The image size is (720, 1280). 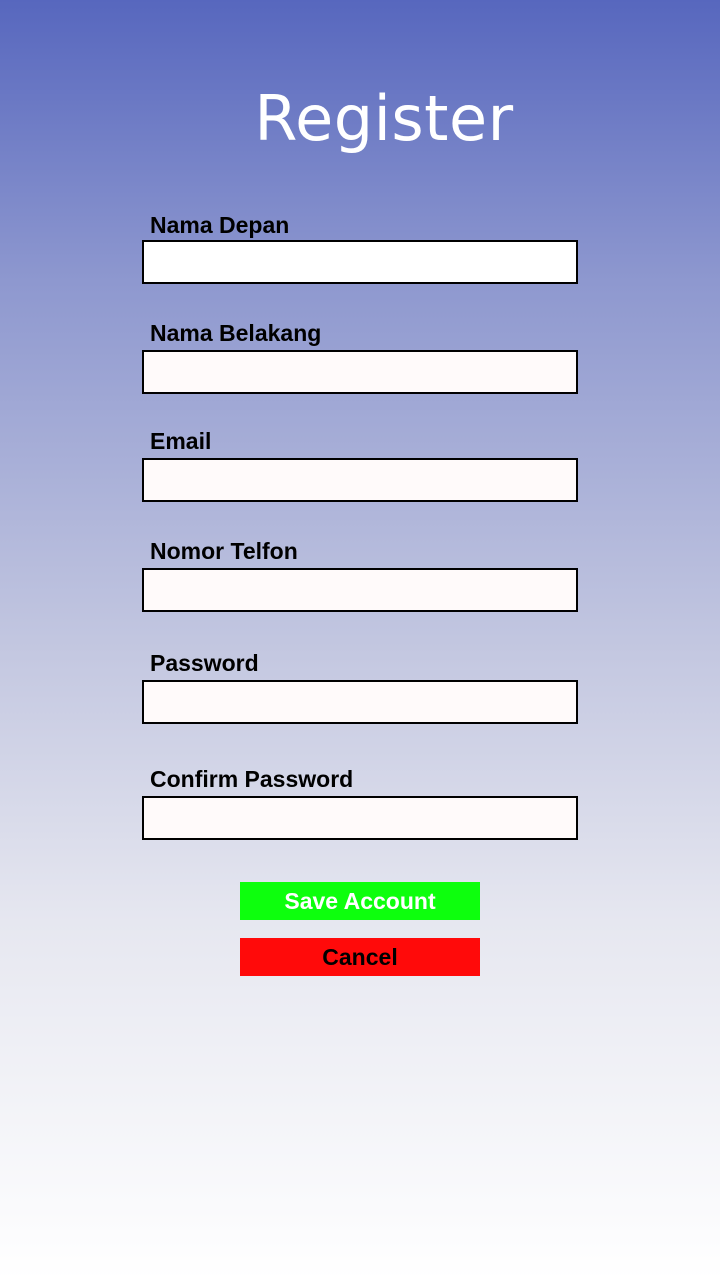 What do you see at coordinates (360, 590) in the screenshot?
I see `phone-input` at bounding box center [360, 590].